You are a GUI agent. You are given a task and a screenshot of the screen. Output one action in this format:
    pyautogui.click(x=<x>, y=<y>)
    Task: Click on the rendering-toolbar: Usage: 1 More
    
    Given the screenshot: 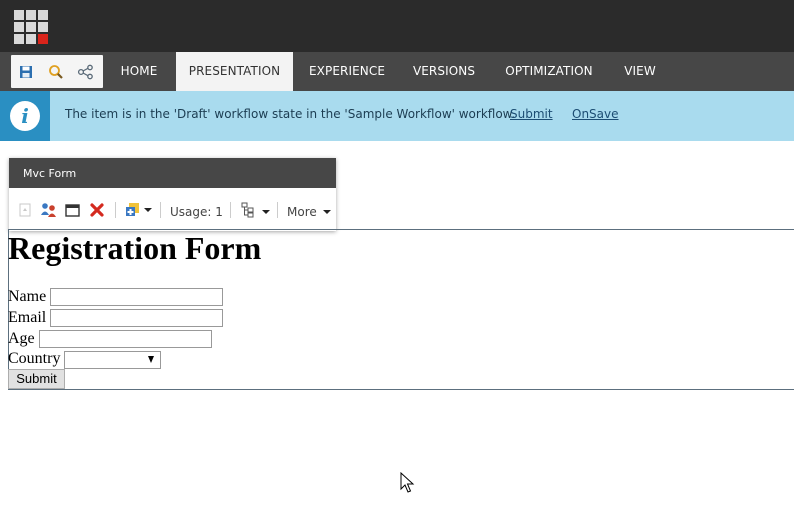 What is the action you would take?
    pyautogui.click(x=172, y=209)
    